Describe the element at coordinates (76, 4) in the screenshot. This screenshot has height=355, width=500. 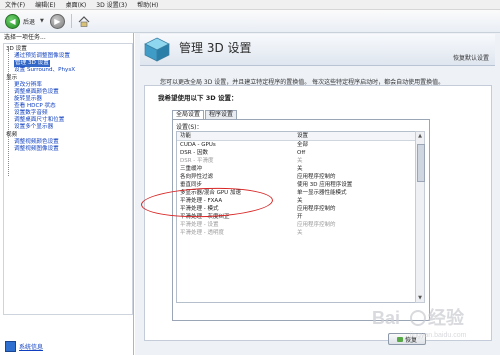
I see `menu-desktop: 桌面(K)` at that location.